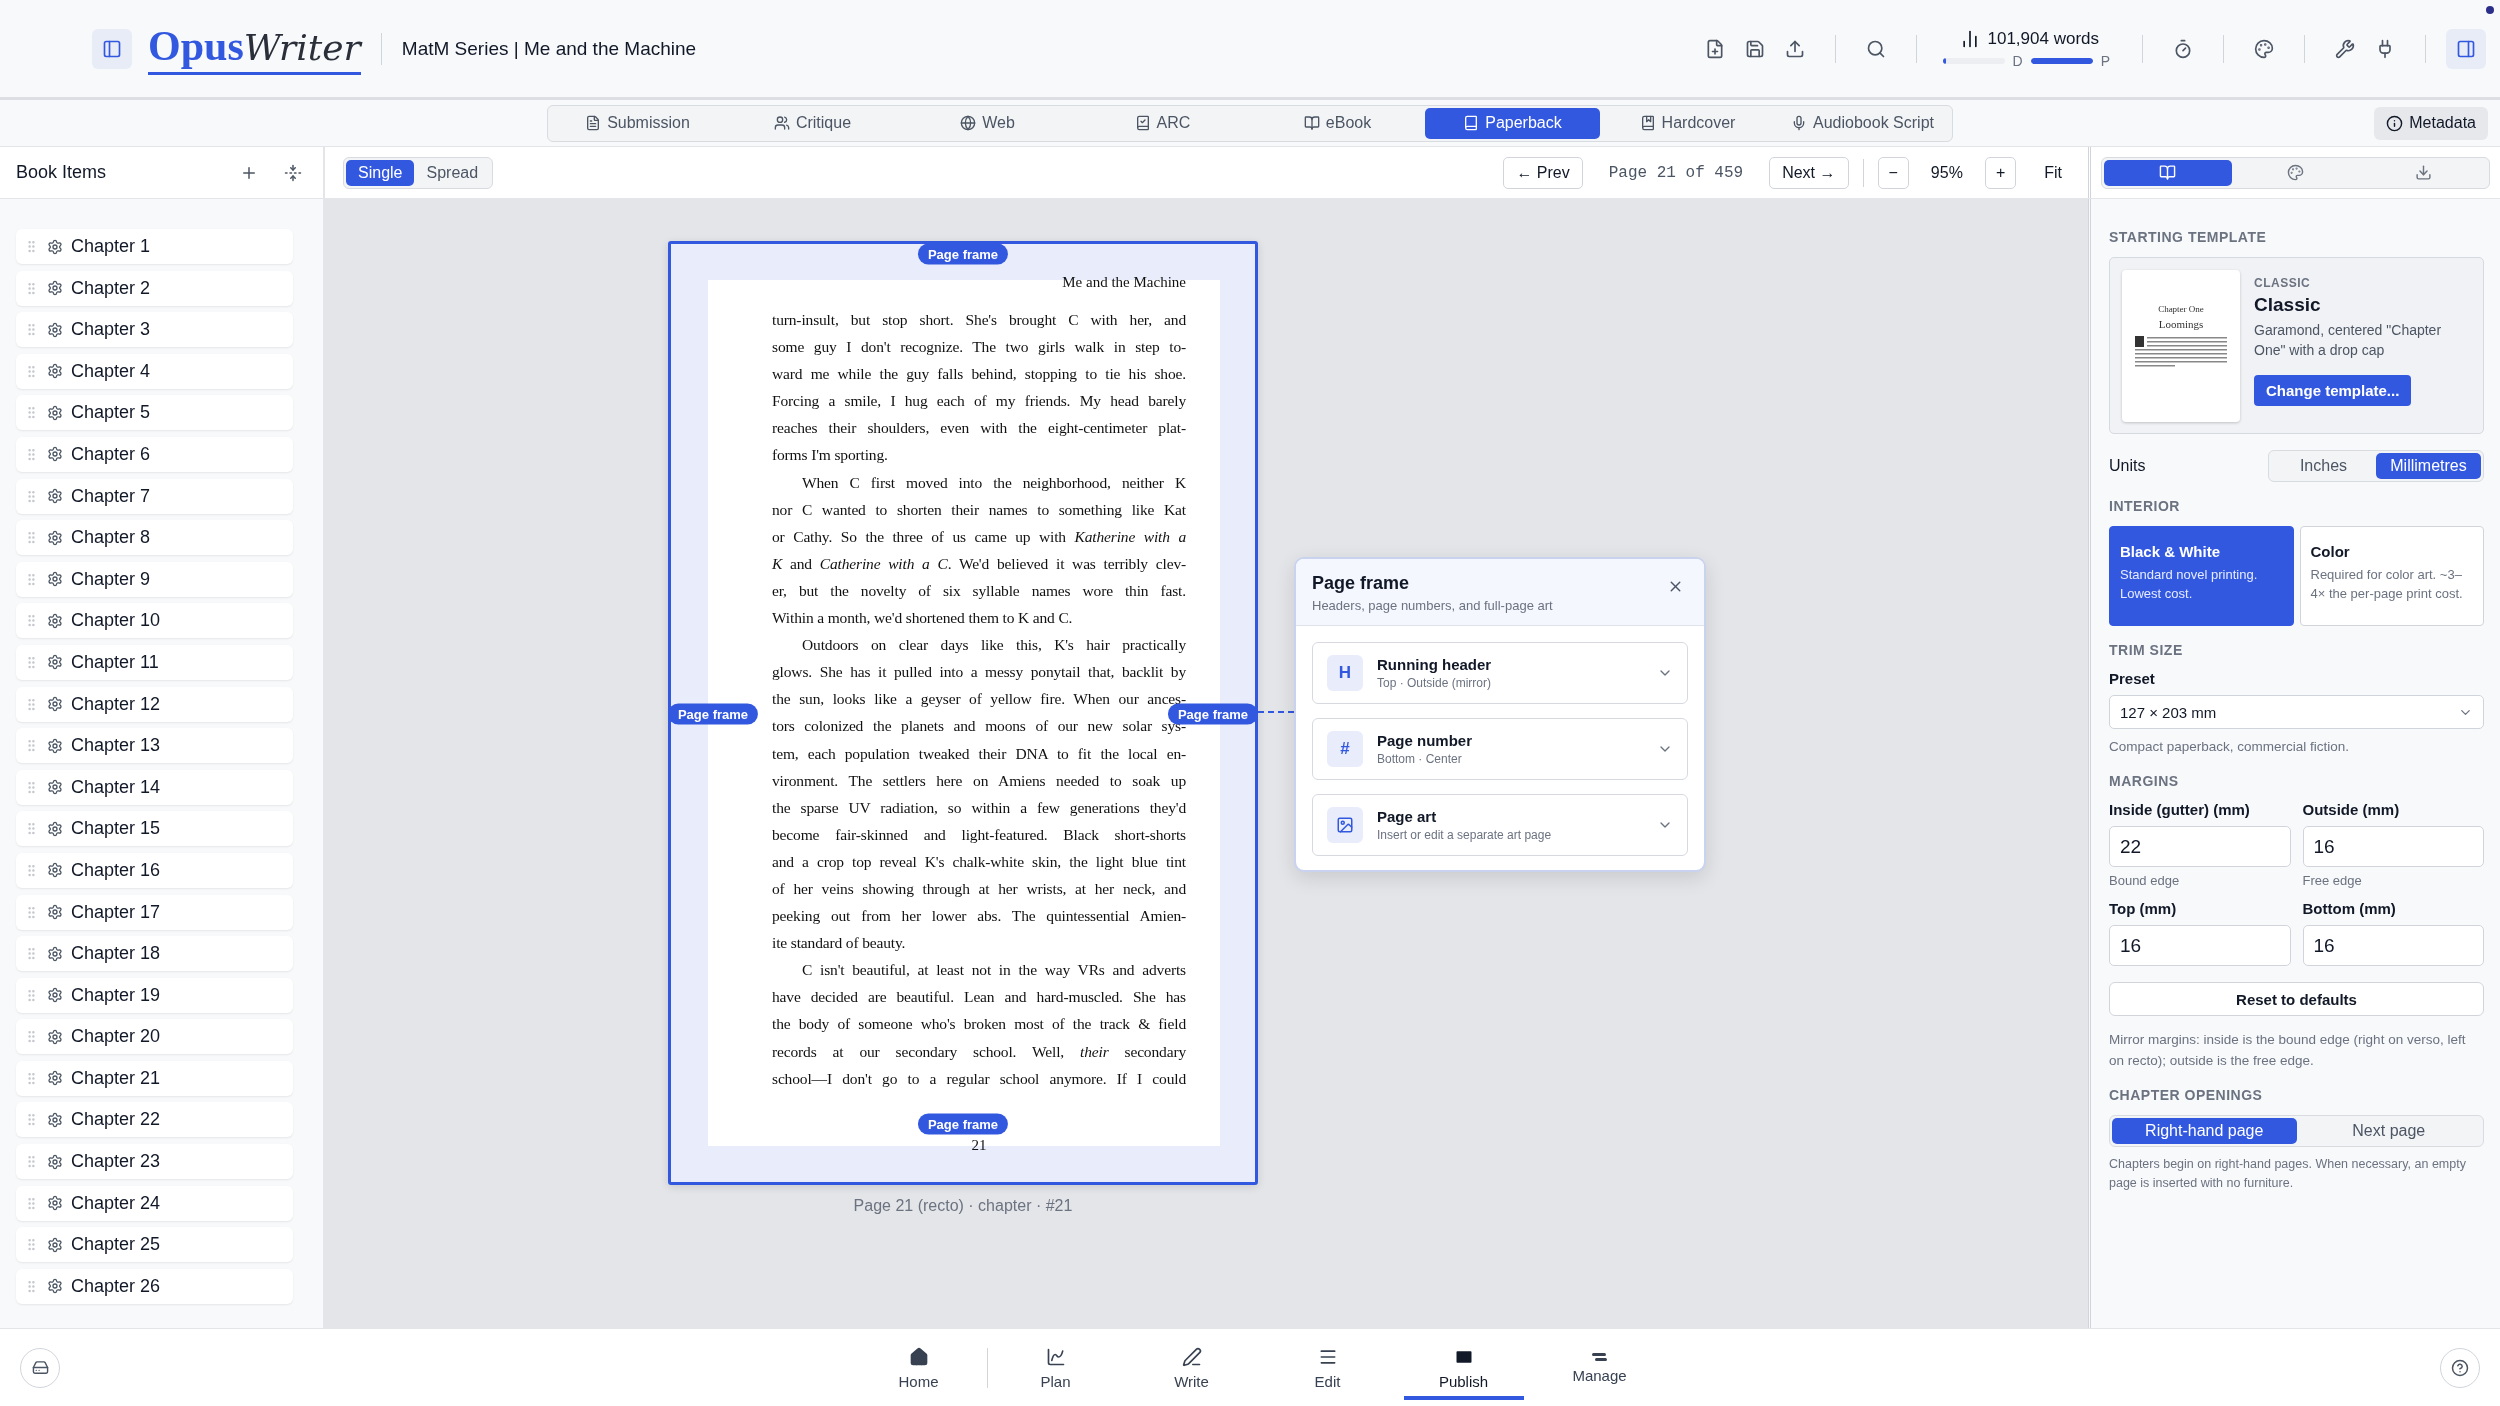  I want to click on chapter-item: Chapter 7, so click(154, 496).